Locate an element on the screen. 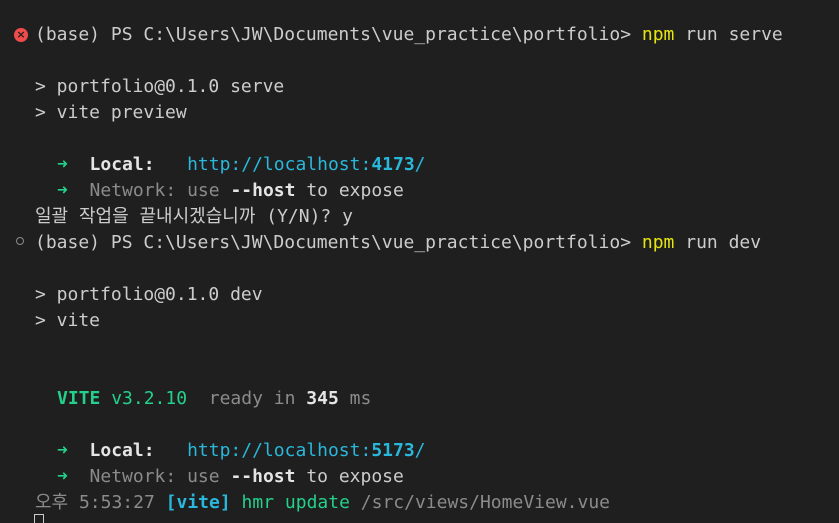  local-url-link: http://localhost:5173/ is located at coordinates (306, 450).